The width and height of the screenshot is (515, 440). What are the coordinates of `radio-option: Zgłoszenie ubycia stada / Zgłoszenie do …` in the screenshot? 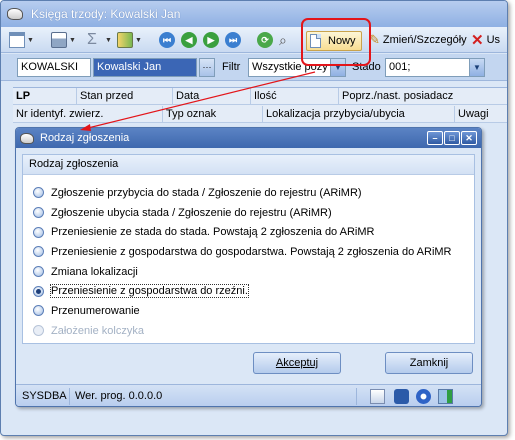 It's located at (242, 213).